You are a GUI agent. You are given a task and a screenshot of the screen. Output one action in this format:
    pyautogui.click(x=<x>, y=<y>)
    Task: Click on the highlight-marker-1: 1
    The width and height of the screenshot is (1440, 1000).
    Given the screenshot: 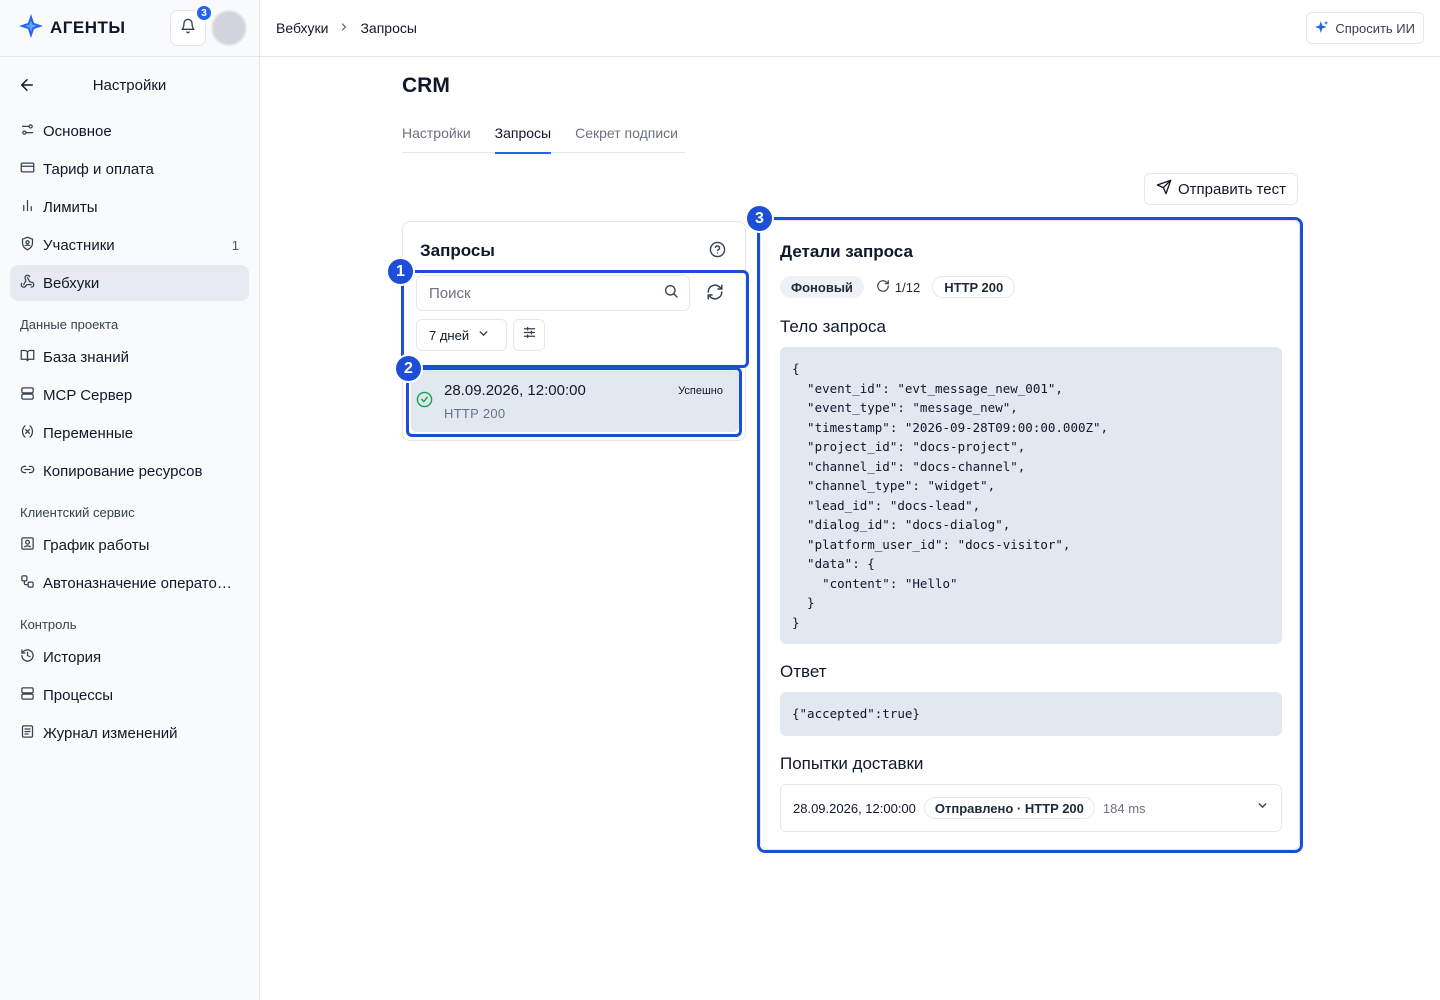 What is the action you would take?
    pyautogui.click(x=400, y=271)
    